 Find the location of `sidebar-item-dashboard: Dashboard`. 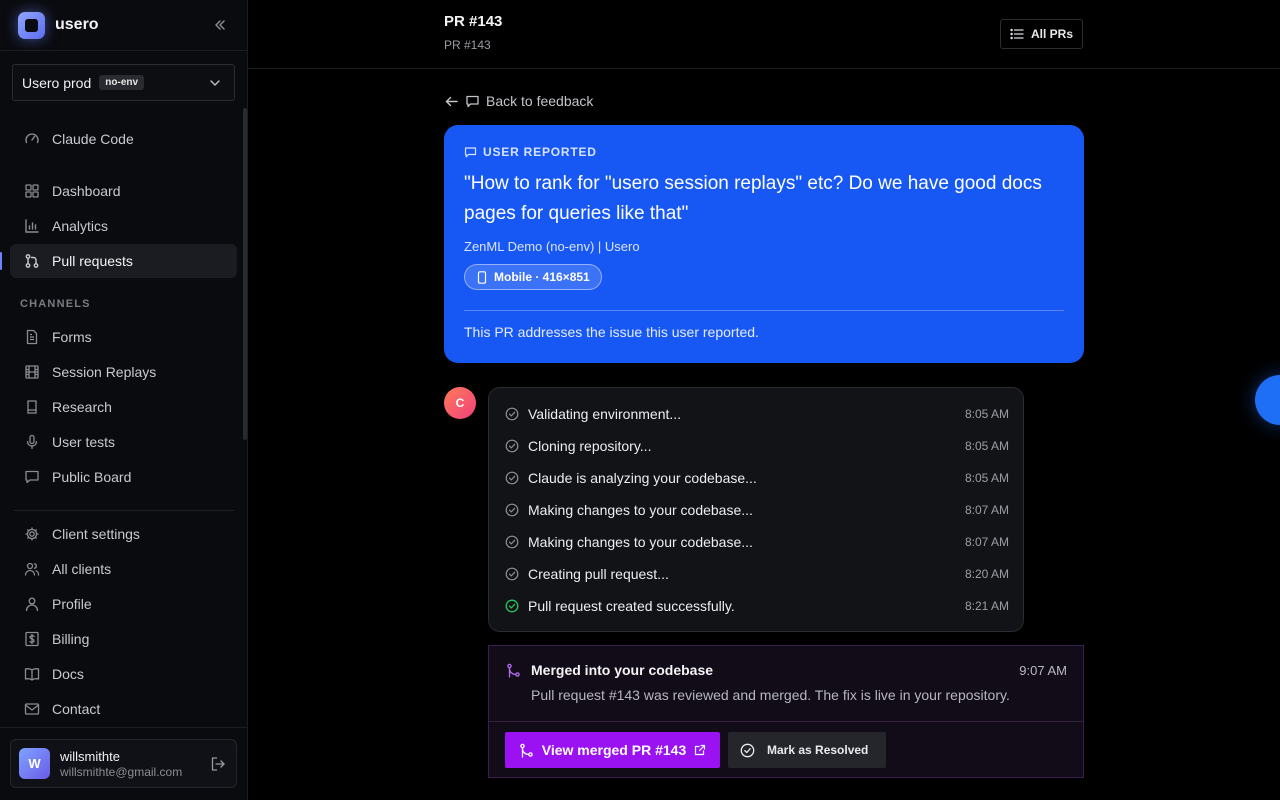

sidebar-item-dashboard: Dashboard is located at coordinates (123, 191).